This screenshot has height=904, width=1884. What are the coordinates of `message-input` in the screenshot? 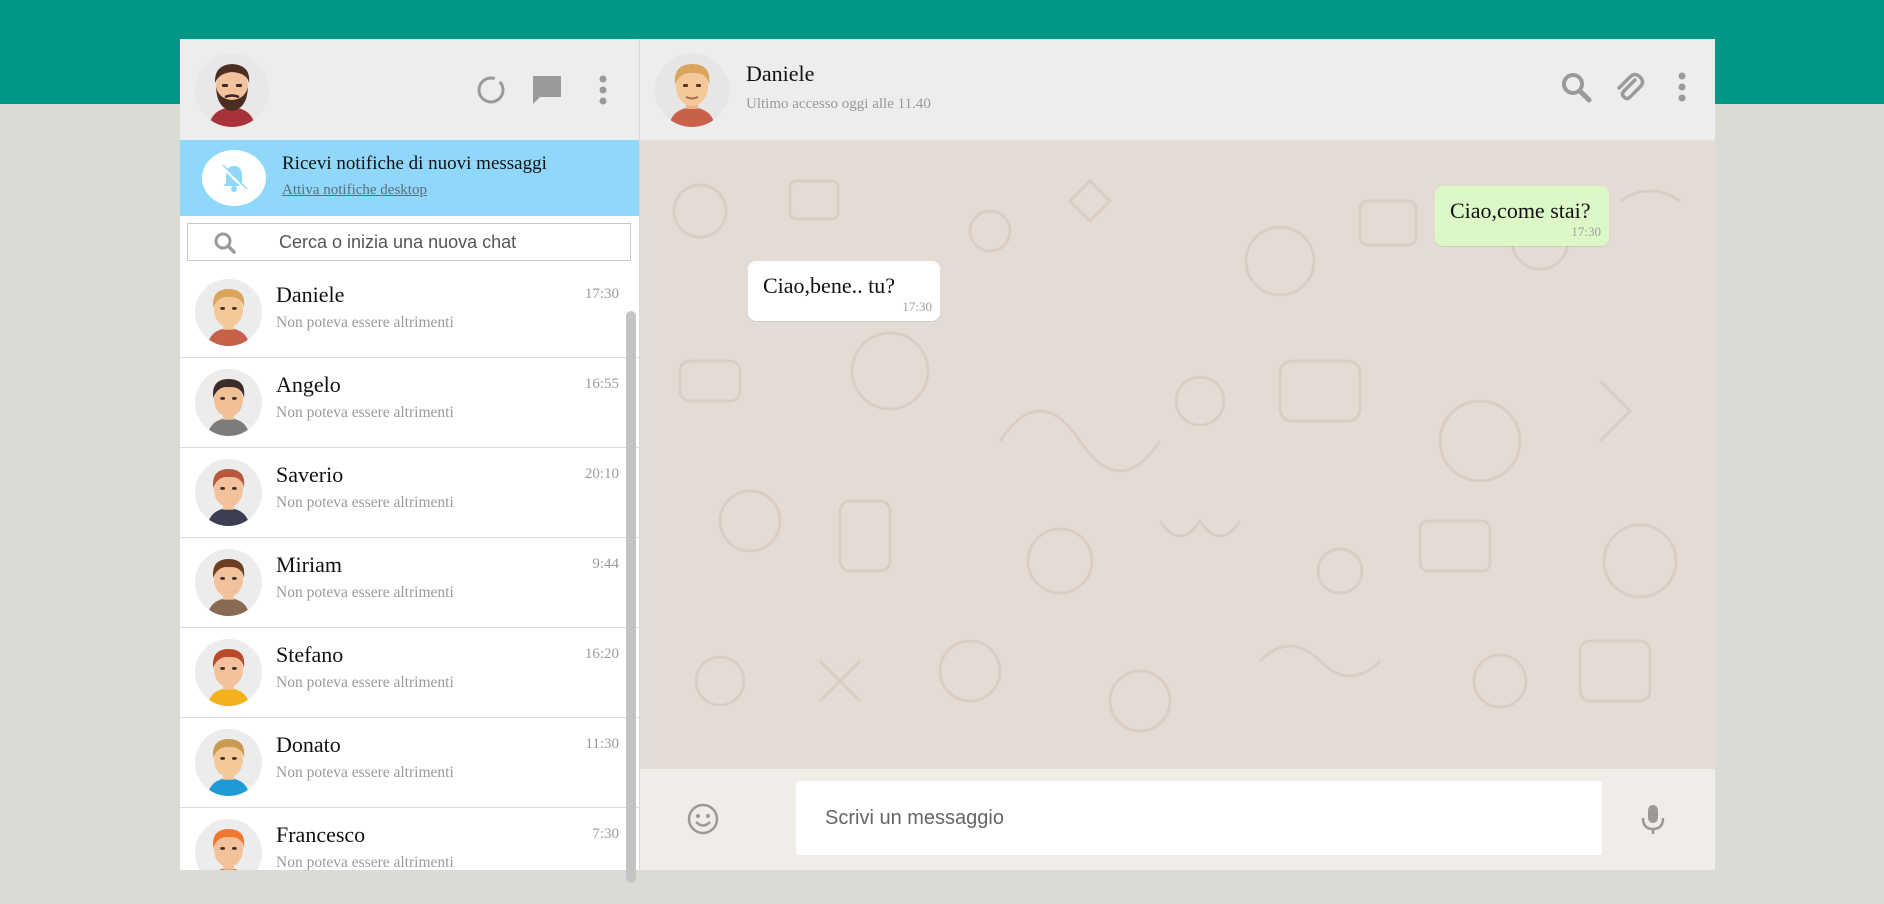 It's located at (1199, 818).